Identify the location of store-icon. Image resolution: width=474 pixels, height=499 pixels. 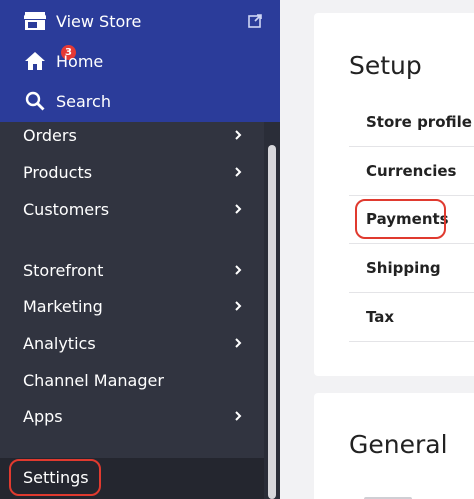
(35, 21).